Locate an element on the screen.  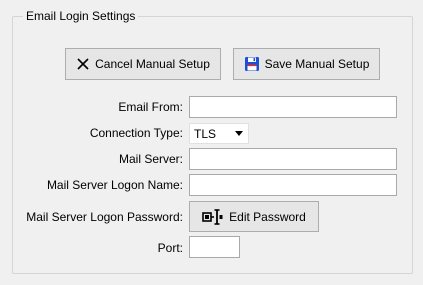
save-manual-setup-button: Save Manual Setup is located at coordinates (306, 64).